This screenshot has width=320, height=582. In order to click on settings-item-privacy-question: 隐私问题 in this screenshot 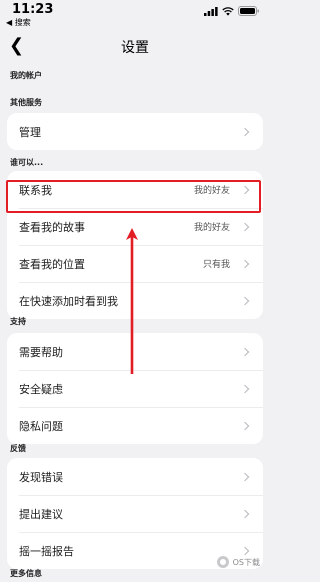, I will do `click(135, 425)`.